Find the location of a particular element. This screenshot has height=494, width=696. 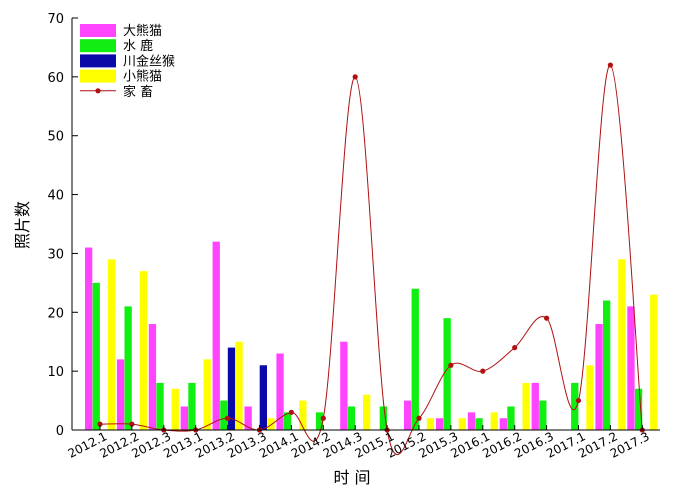

y-axis-title: 照片数 is located at coordinates (22, 225).